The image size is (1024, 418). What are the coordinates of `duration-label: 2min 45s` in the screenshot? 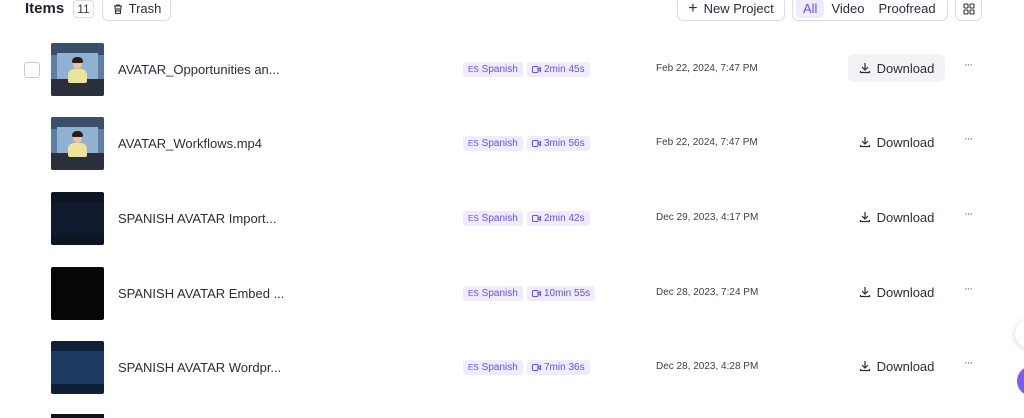 It's located at (564, 69).